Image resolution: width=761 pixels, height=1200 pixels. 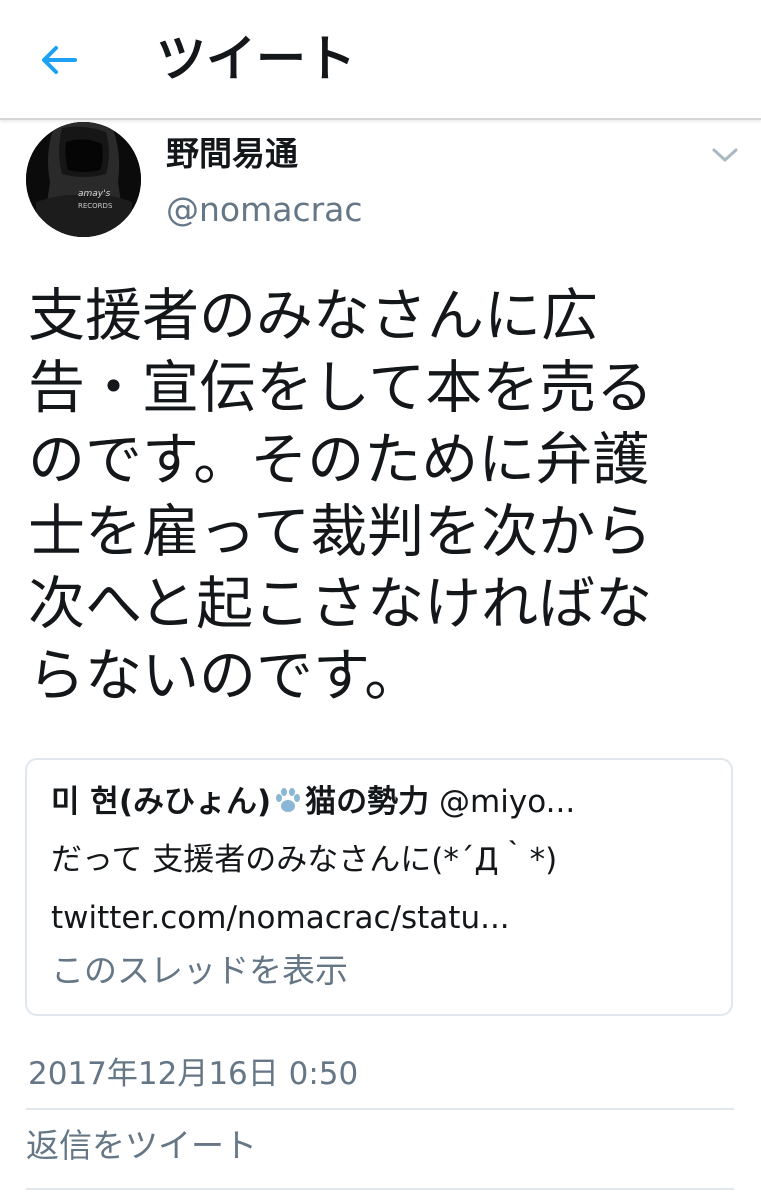 I want to click on tweet-text-line: のです。そのために弁護, so click(x=339, y=460).